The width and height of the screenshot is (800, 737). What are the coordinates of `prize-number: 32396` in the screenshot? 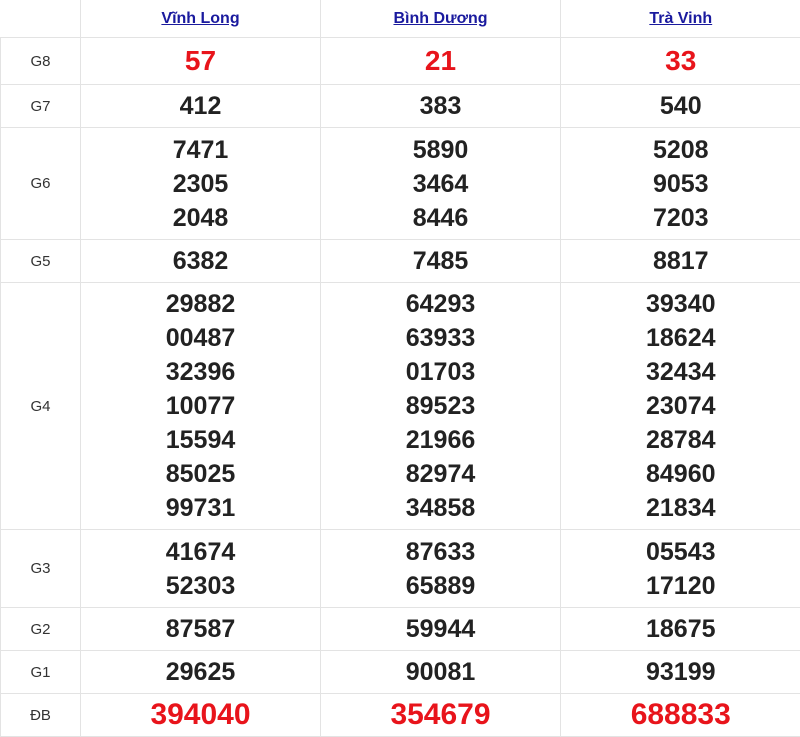 It's located at (200, 372).